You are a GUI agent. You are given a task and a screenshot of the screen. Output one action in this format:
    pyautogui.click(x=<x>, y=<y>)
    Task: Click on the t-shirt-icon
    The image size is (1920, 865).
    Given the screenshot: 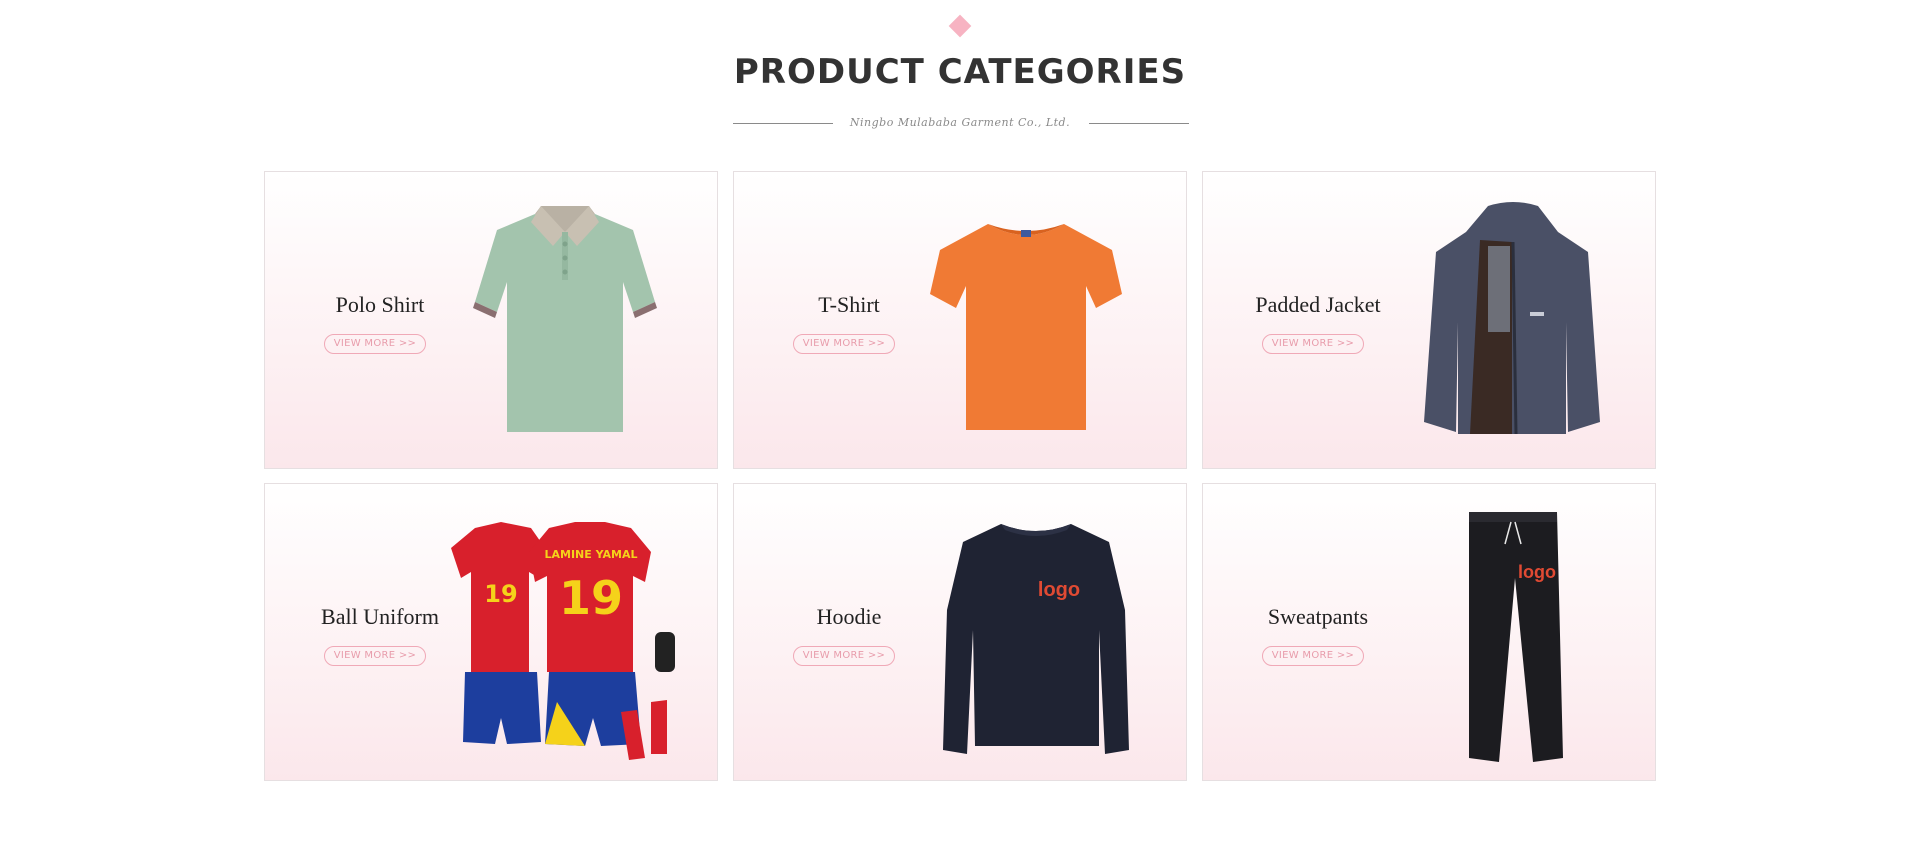 What is the action you would take?
    pyautogui.click(x=1026, y=330)
    